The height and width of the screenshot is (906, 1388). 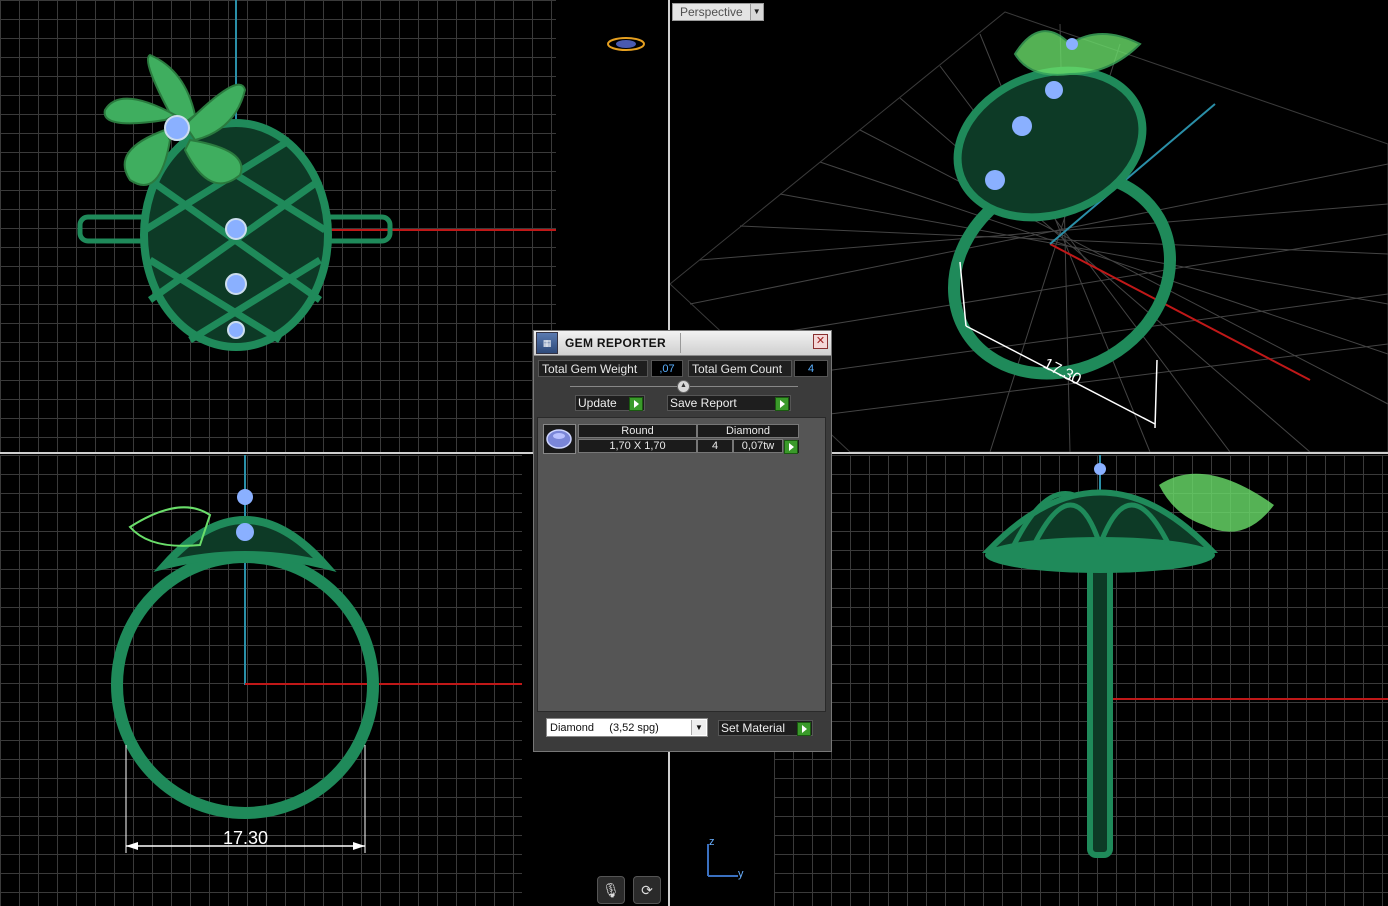 I want to click on totals-row: Total Gem Weight ,07 Total Gem Count 4, so click(x=683, y=369).